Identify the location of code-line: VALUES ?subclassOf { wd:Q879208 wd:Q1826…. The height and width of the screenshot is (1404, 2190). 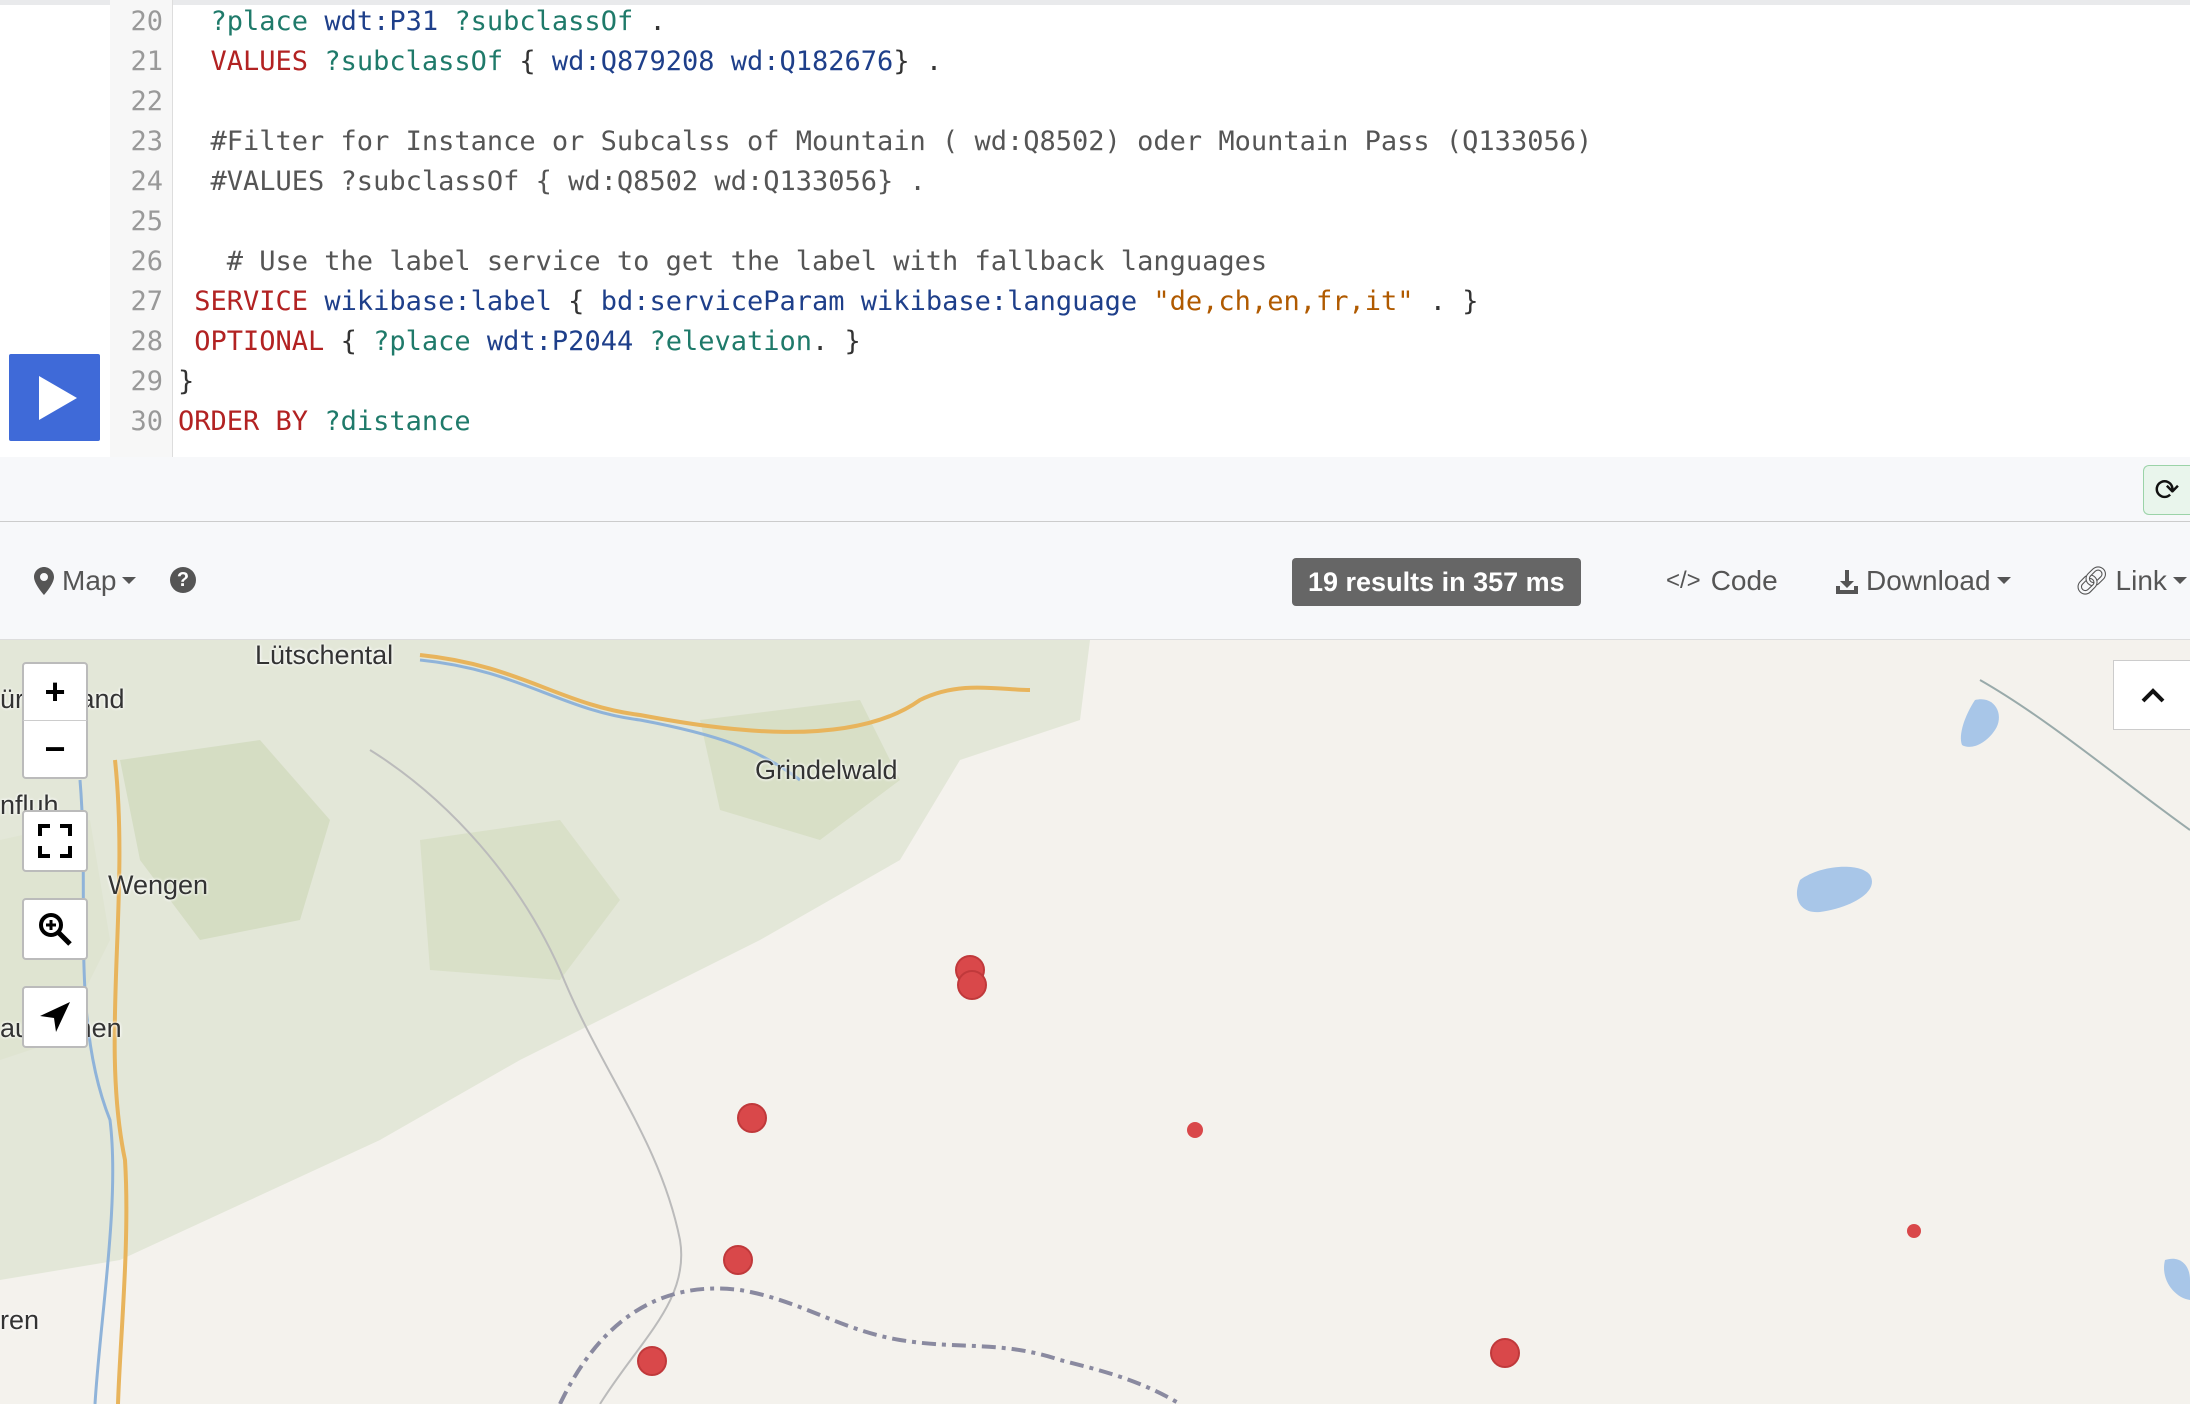
(560, 62).